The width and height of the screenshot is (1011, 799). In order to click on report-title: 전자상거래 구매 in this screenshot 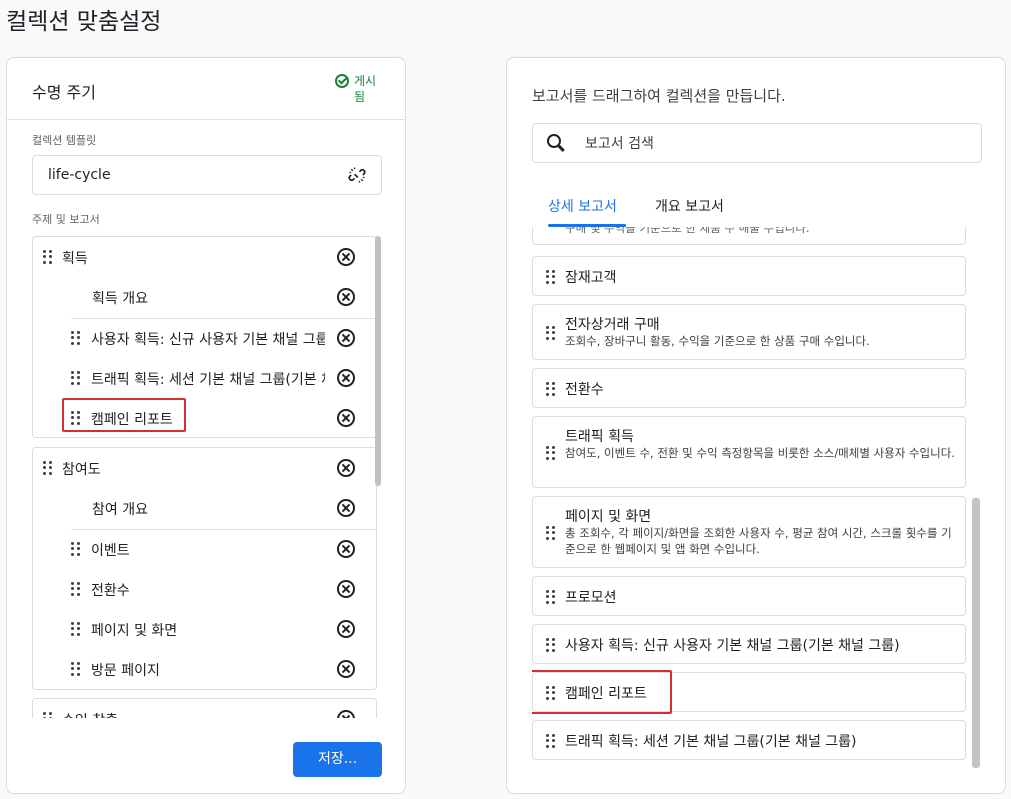, I will do `click(612, 325)`.